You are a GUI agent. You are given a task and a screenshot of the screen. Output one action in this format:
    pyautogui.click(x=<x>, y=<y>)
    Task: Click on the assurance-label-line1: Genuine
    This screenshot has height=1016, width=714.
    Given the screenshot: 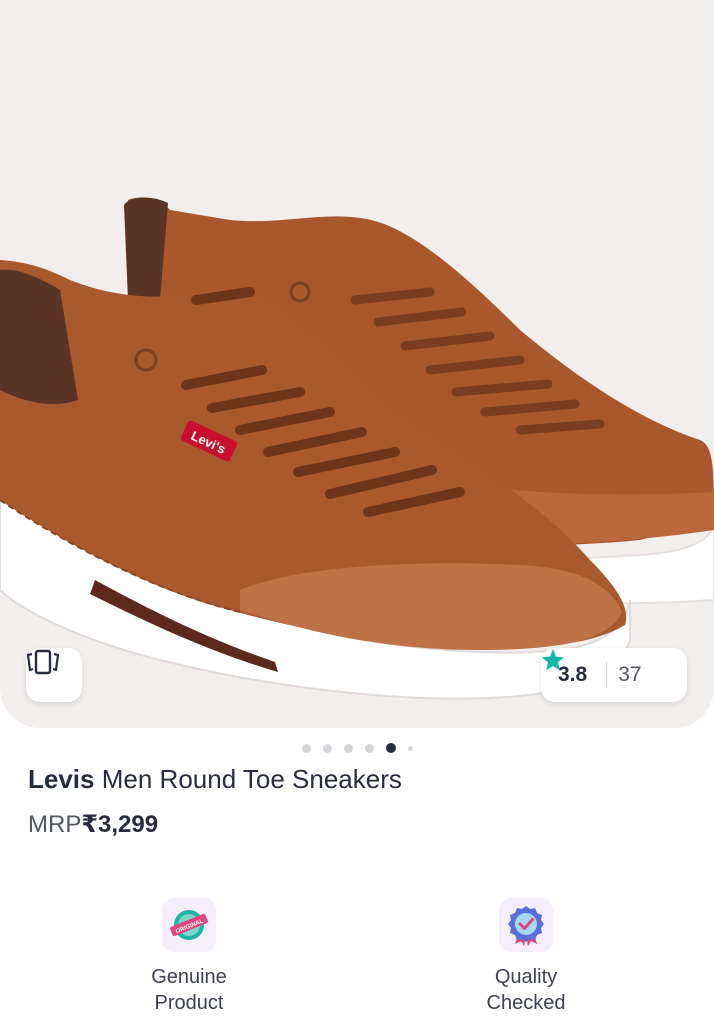 What is the action you would take?
    pyautogui.click(x=189, y=977)
    